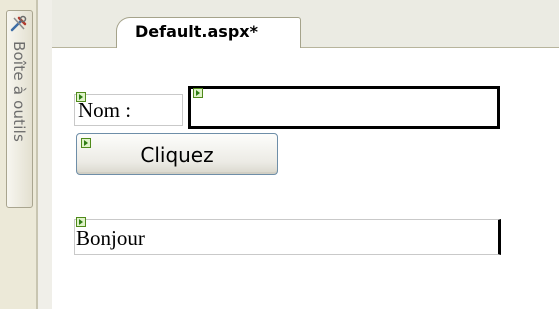 The image size is (559, 309). Describe the element at coordinates (45, 154) in the screenshot. I see `splitter-gap` at that location.